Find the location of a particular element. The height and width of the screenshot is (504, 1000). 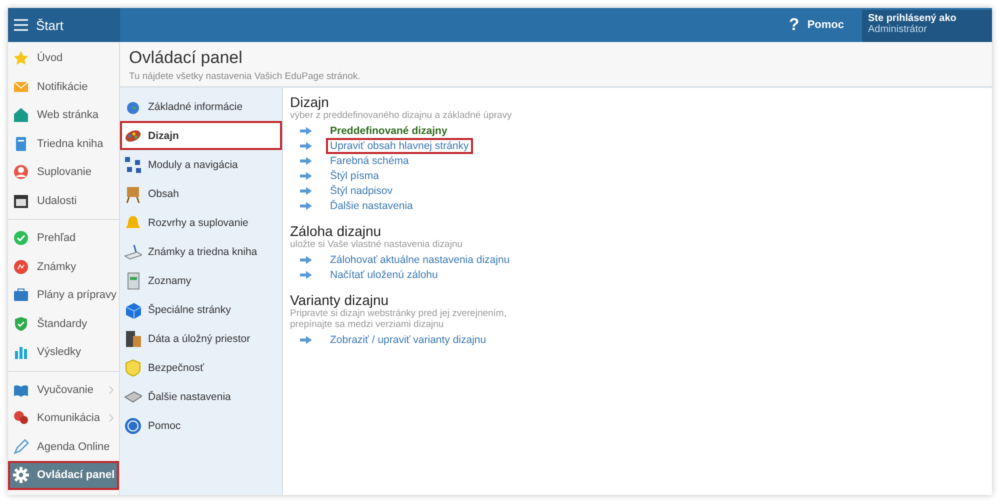

briefcase-icon is located at coordinates (21, 295).